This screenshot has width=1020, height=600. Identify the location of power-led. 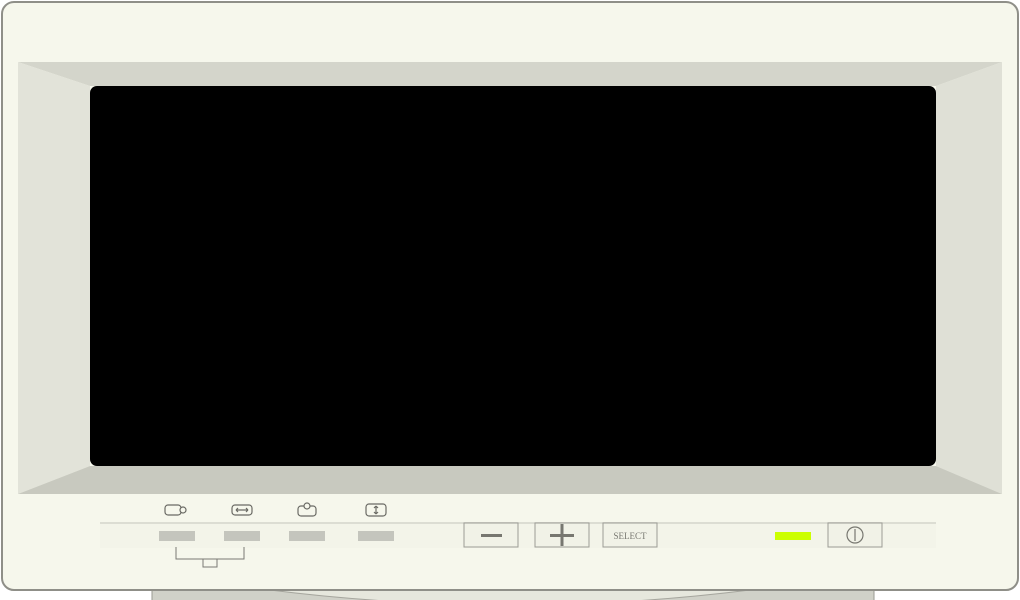
(793, 536).